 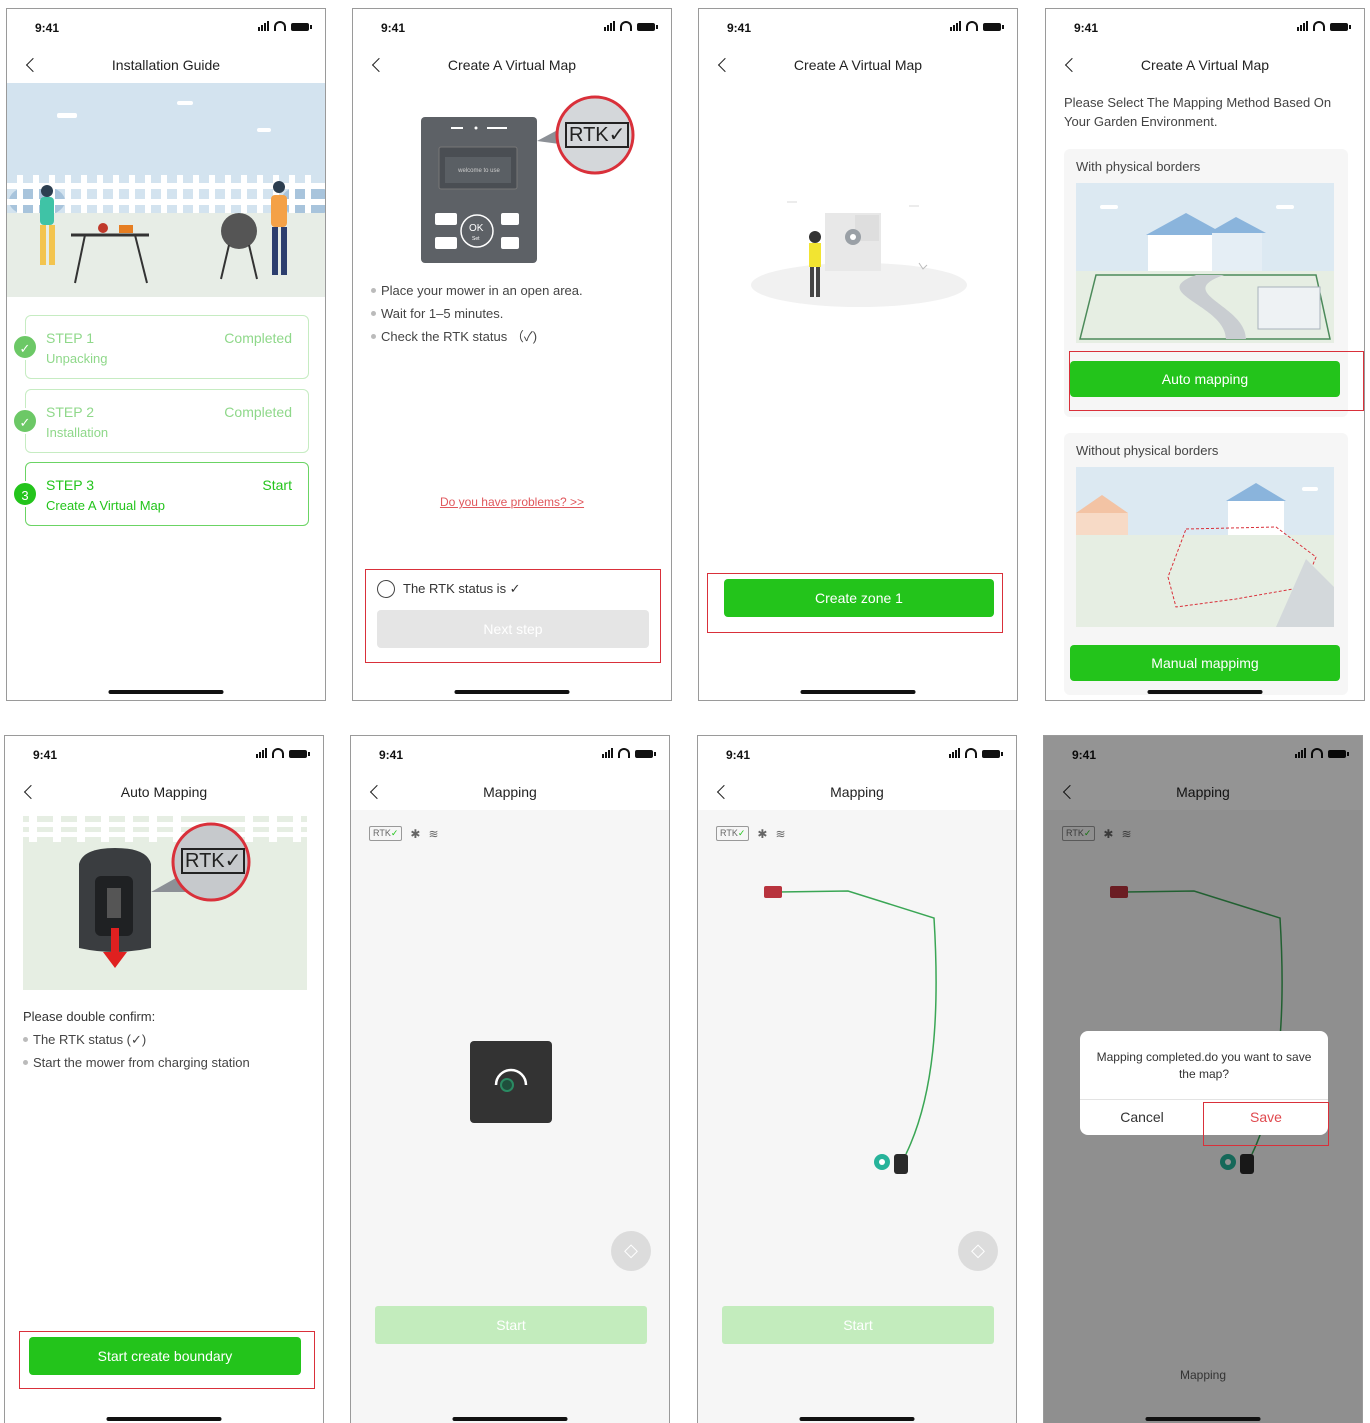 I want to click on footer-label: Mapping, so click(x=1203, y=1375).